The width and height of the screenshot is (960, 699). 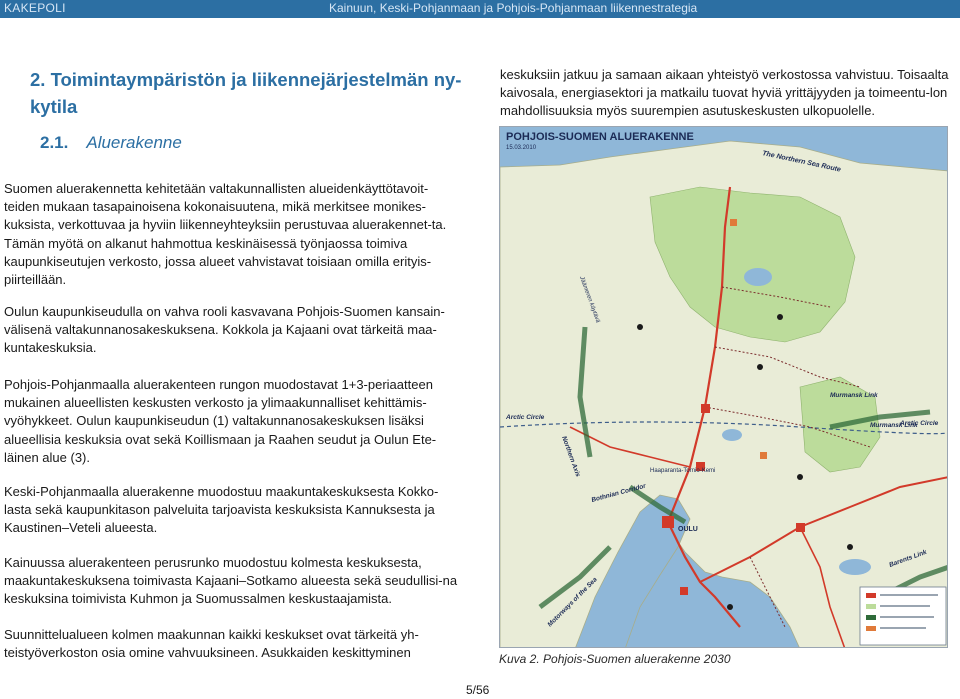 I want to click on city-kuusamo-marker, so click(x=763, y=455).